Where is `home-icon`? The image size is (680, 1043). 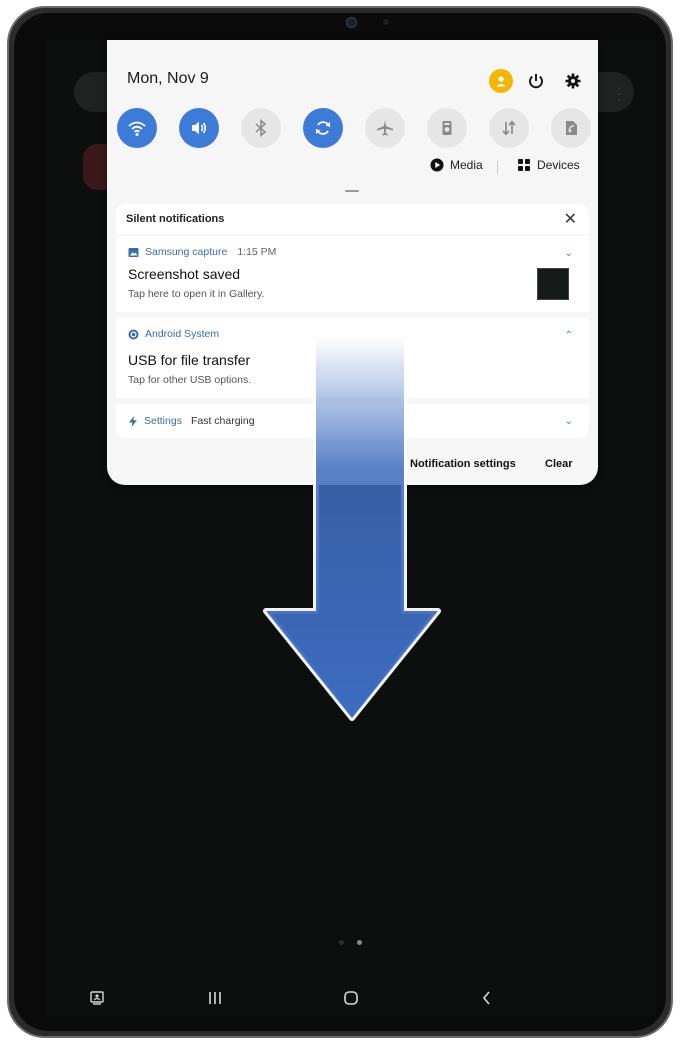
home-icon is located at coordinates (351, 998).